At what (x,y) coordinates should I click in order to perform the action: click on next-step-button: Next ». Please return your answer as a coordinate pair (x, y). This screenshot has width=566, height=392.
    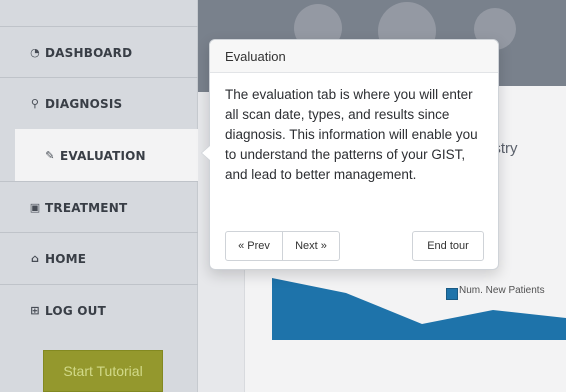
    Looking at the image, I should click on (311, 246).